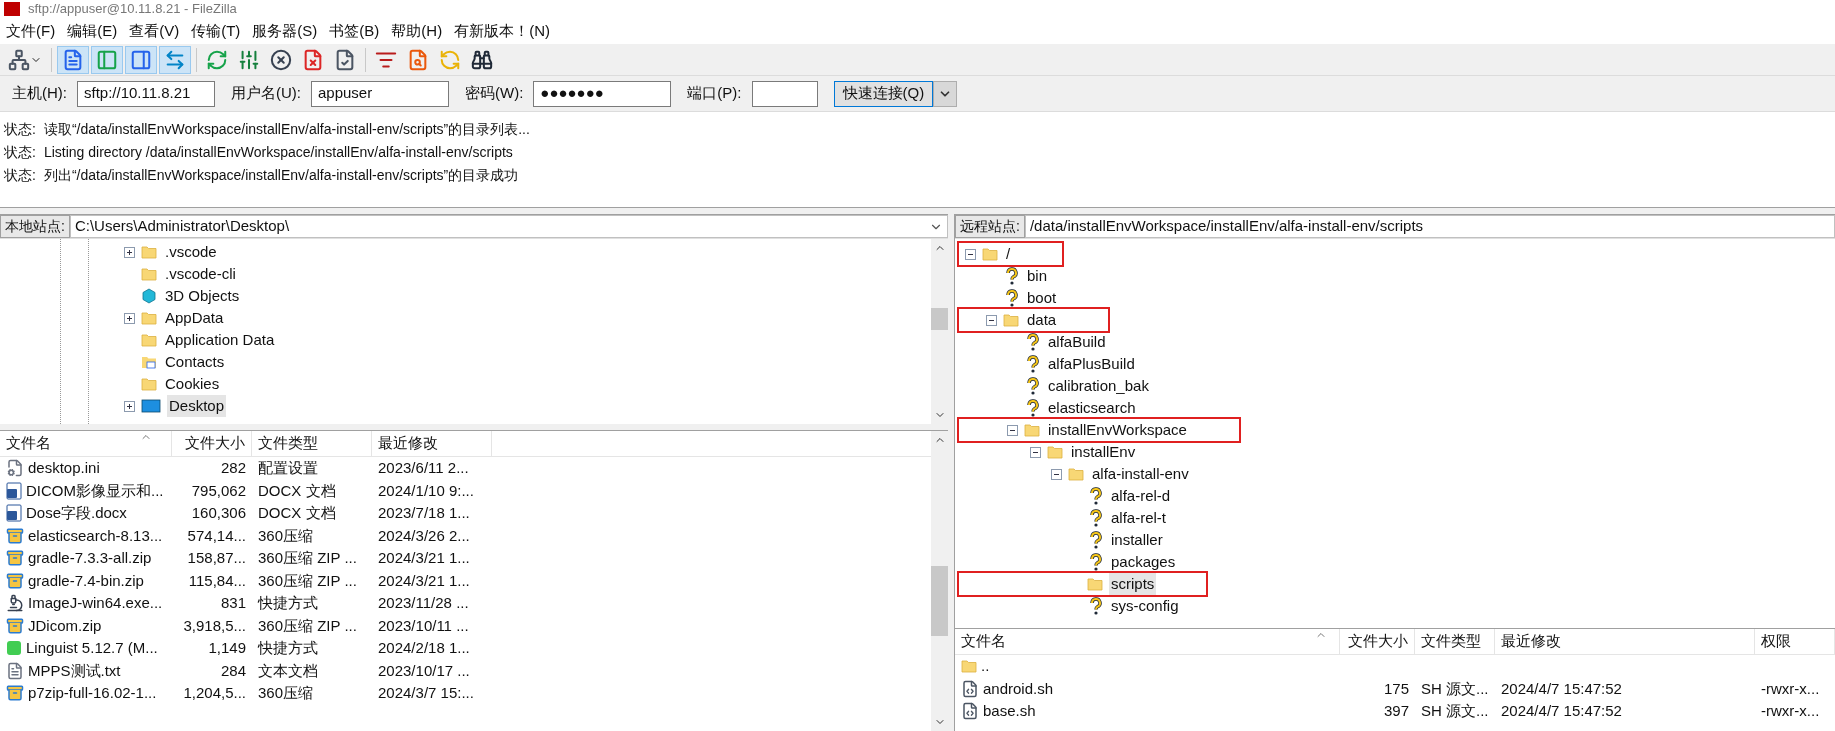 Image resolution: width=1835 pixels, height=731 pixels. Describe the element at coordinates (502, 31) in the screenshot. I see `menu-item: 有新版本！(N)` at that location.